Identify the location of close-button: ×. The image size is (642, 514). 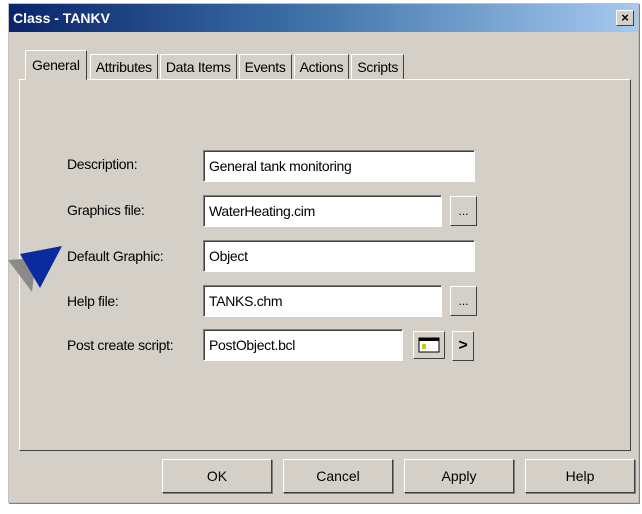
(625, 18).